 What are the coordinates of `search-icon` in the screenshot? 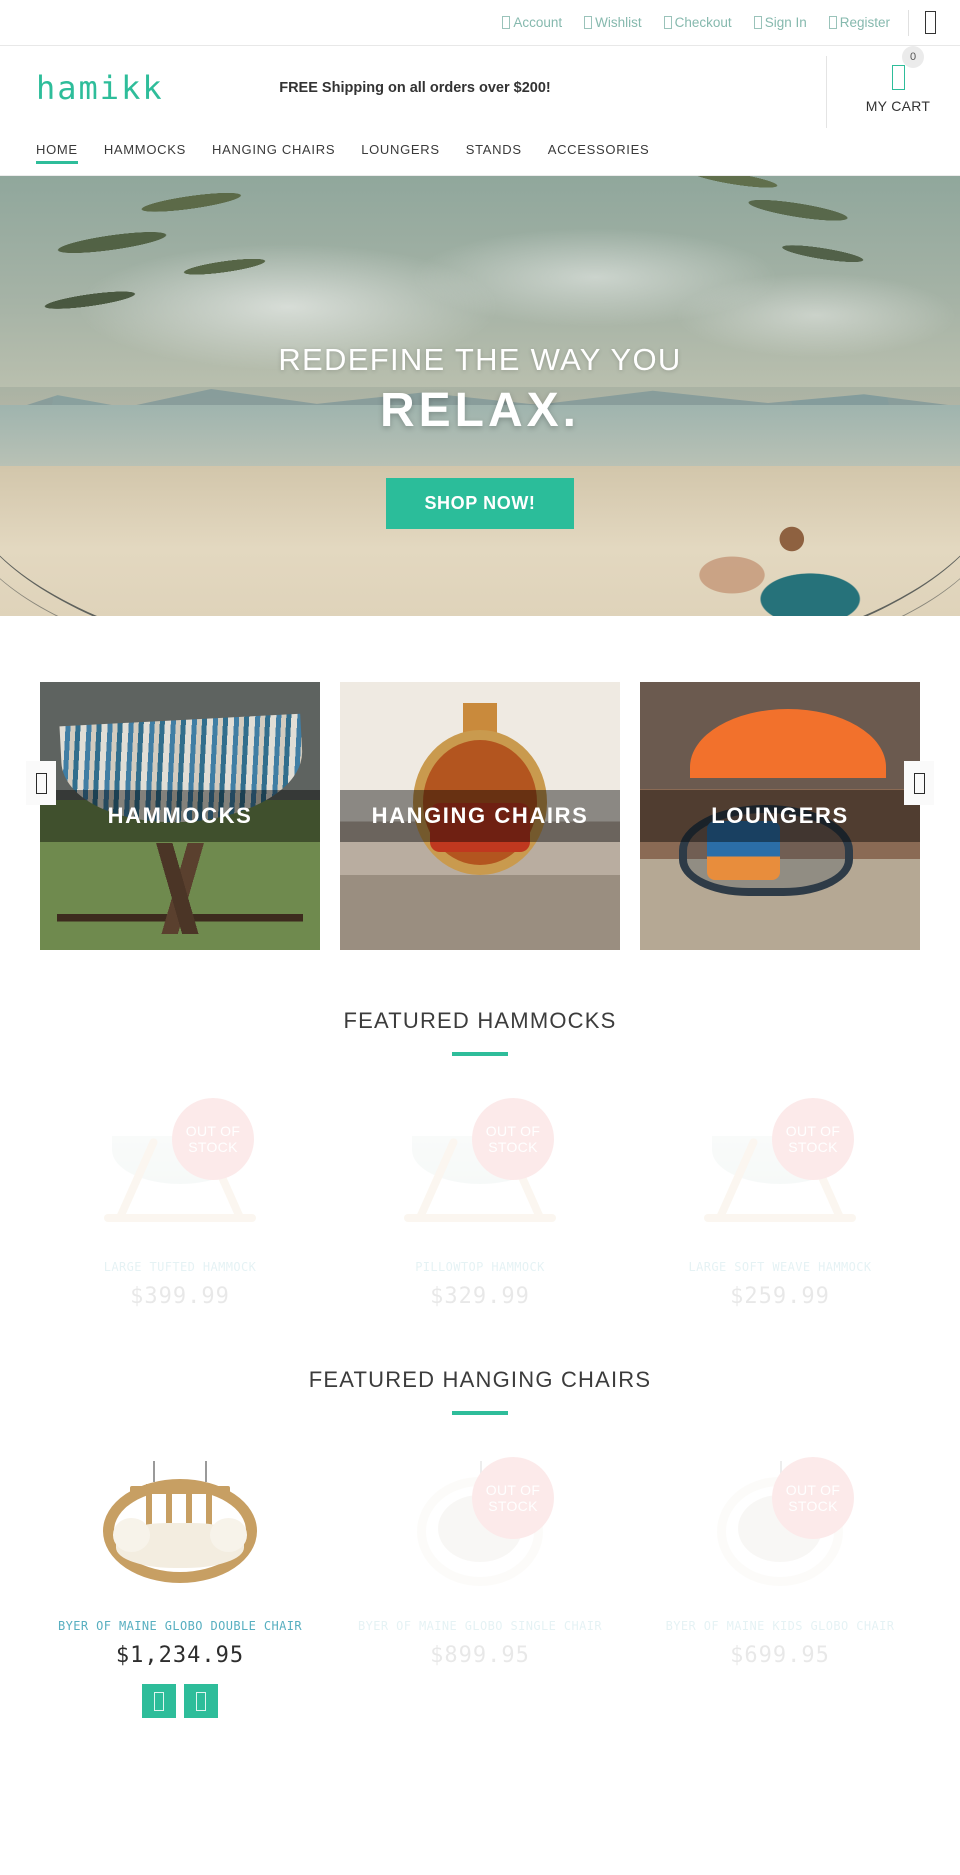 It's located at (930, 22).